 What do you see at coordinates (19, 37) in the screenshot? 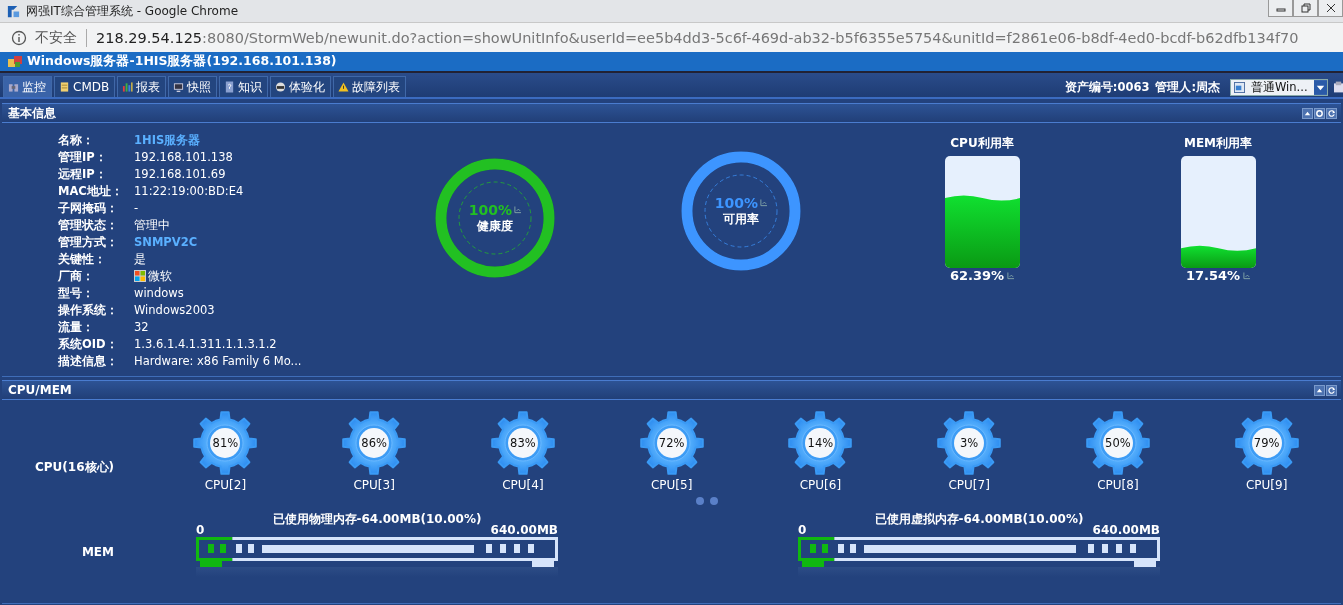
I see `info-icon` at bounding box center [19, 37].